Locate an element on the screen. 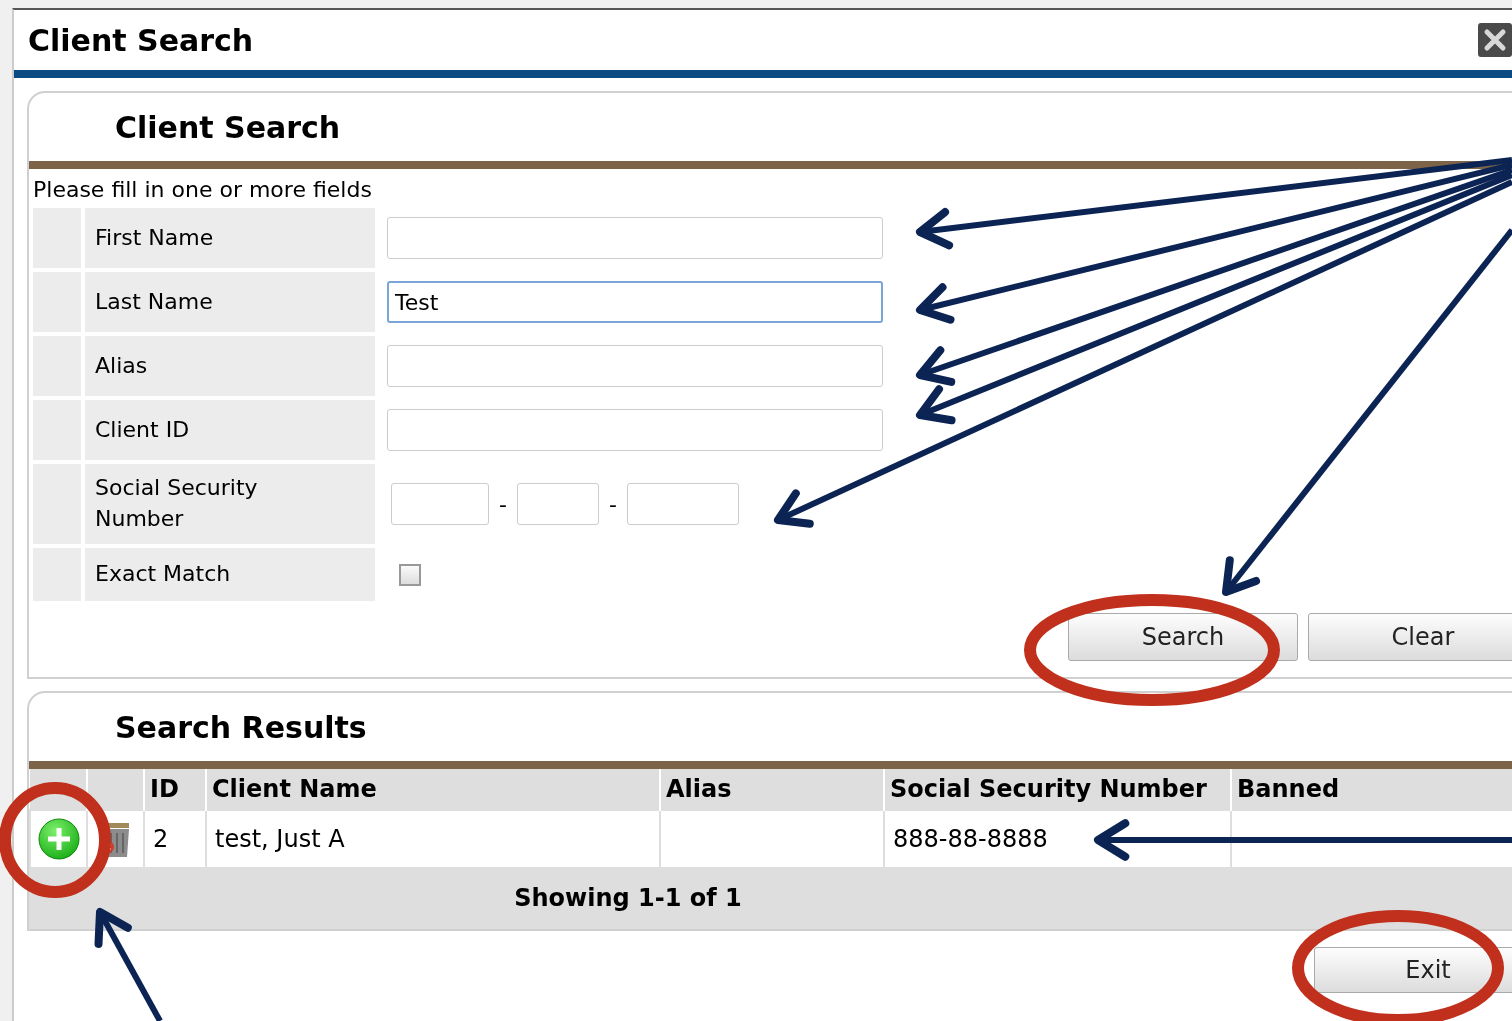 This screenshot has width=1512, height=1021. table-cell: 888-88-8888 is located at coordinates (1057, 839).